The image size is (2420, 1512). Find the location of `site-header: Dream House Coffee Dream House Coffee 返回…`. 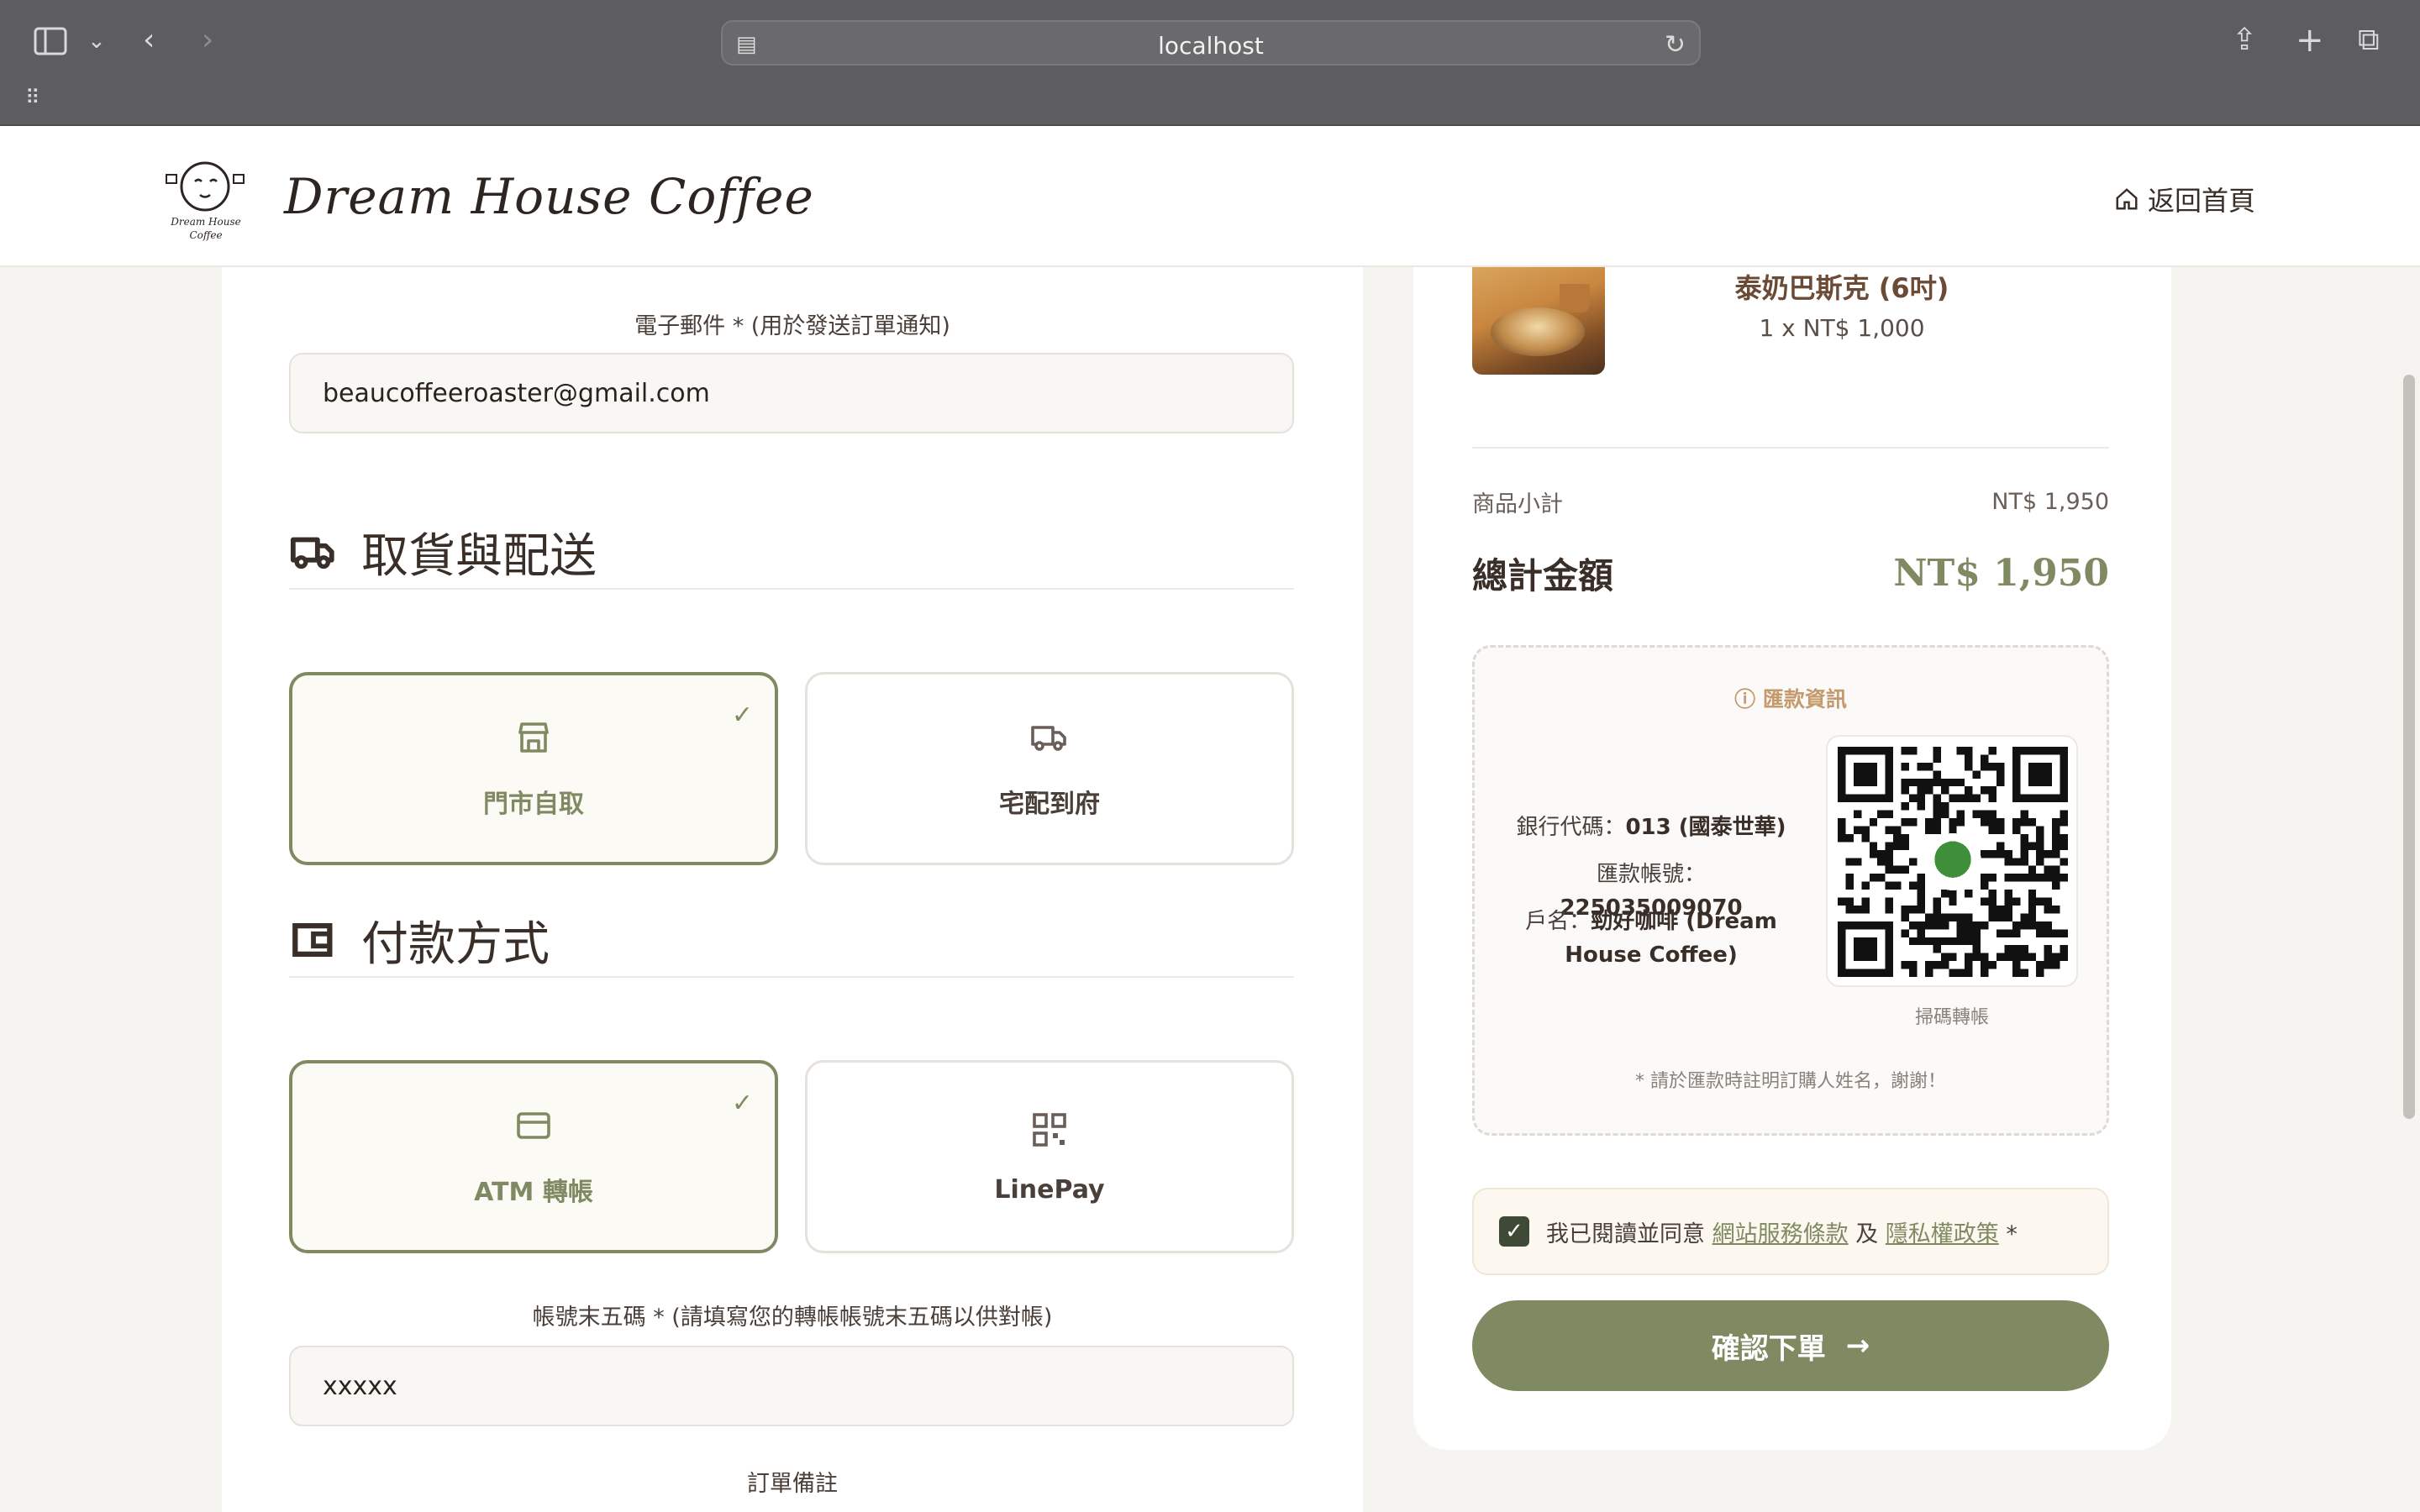

site-header: Dream House Coffee Dream House Coffee 返回… is located at coordinates (1210, 196).